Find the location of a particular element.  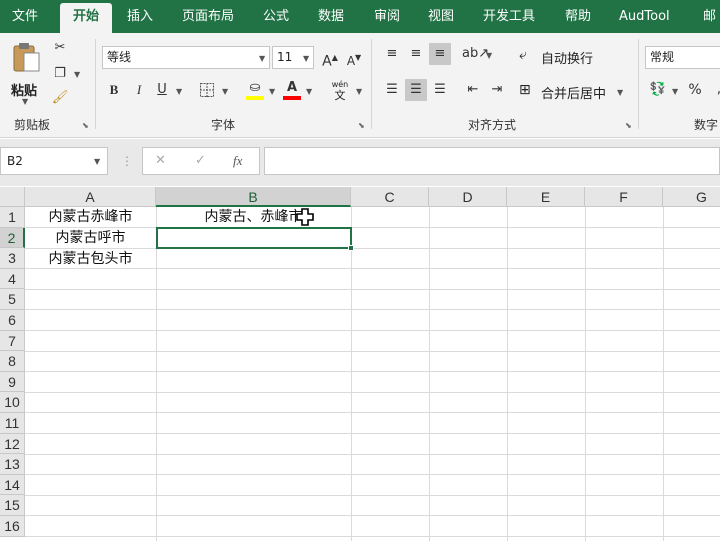

tab-help: 帮助 is located at coordinates (578, 16).